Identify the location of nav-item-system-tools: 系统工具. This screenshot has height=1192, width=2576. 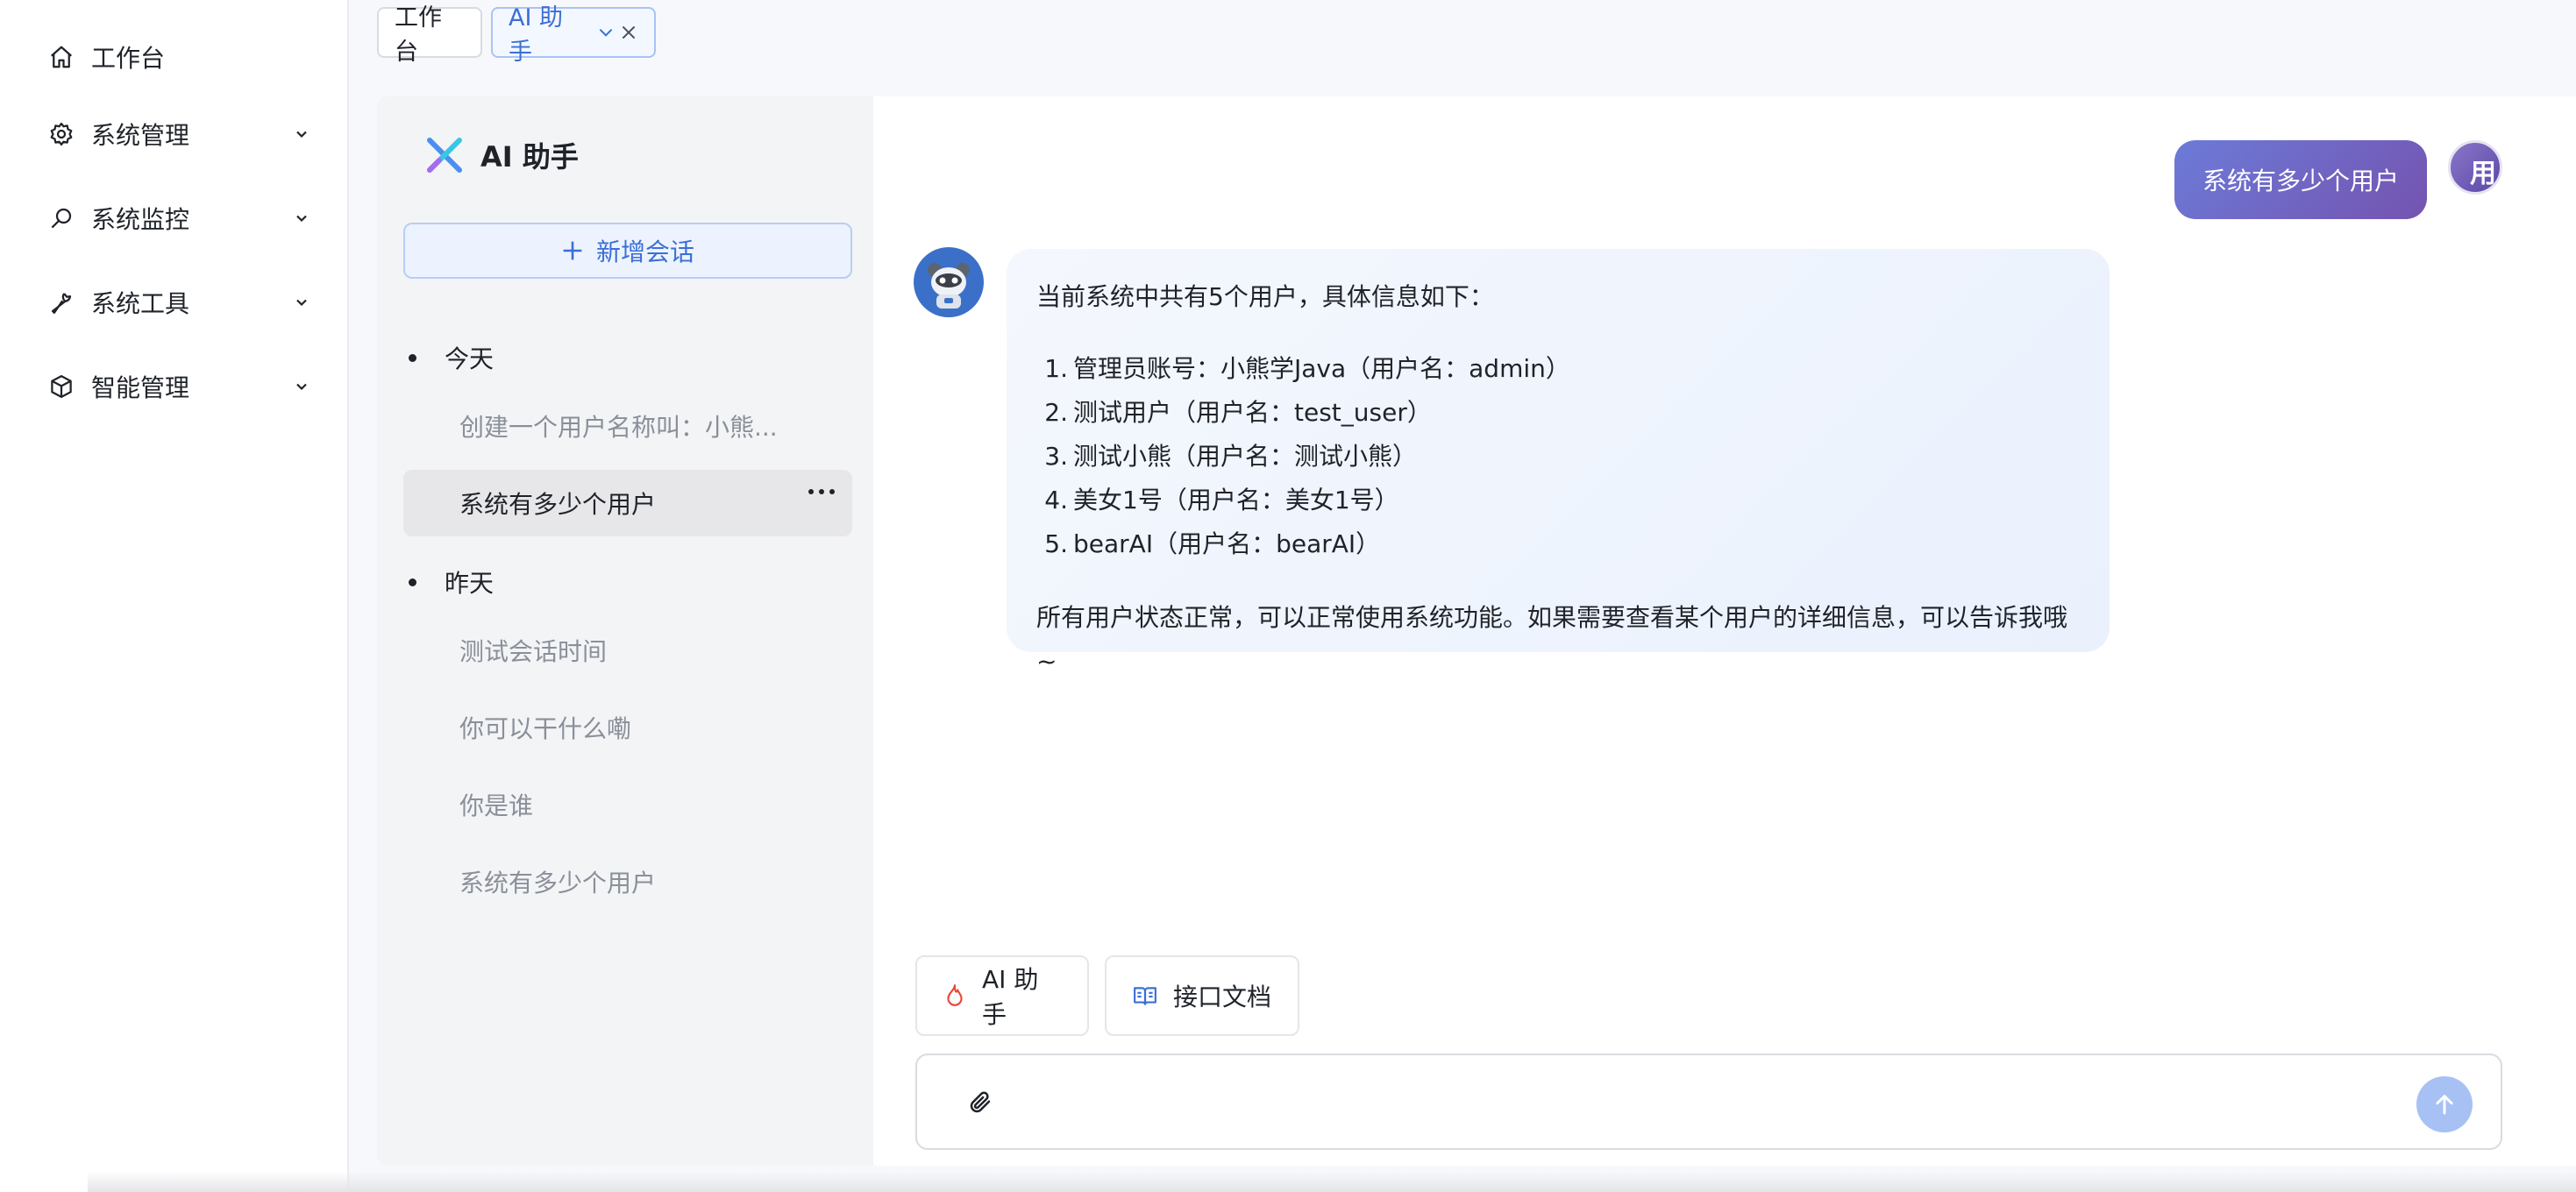
(180, 302).